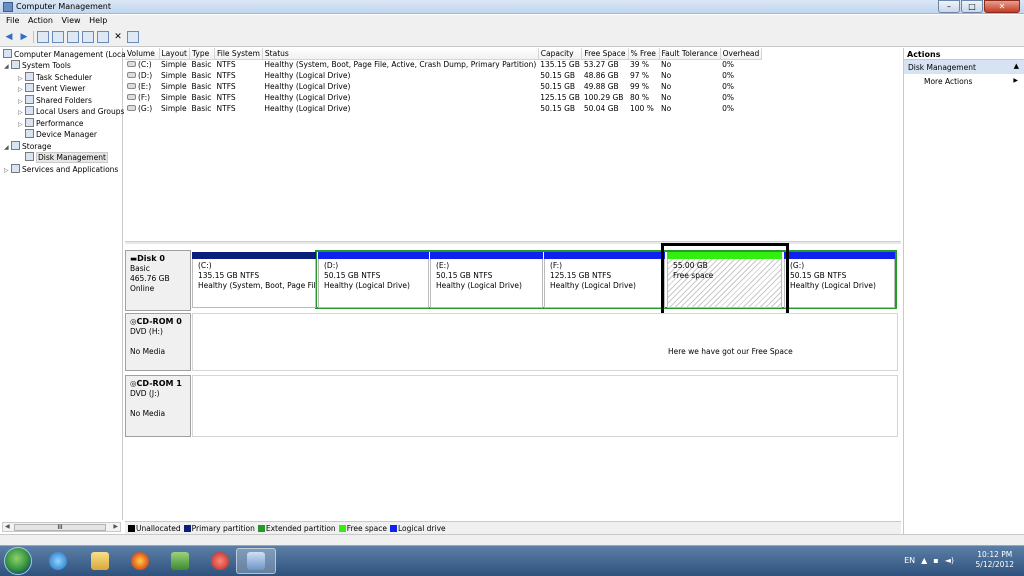  Describe the element at coordinates (400, 54) in the screenshot. I see `col-status: Status` at that location.